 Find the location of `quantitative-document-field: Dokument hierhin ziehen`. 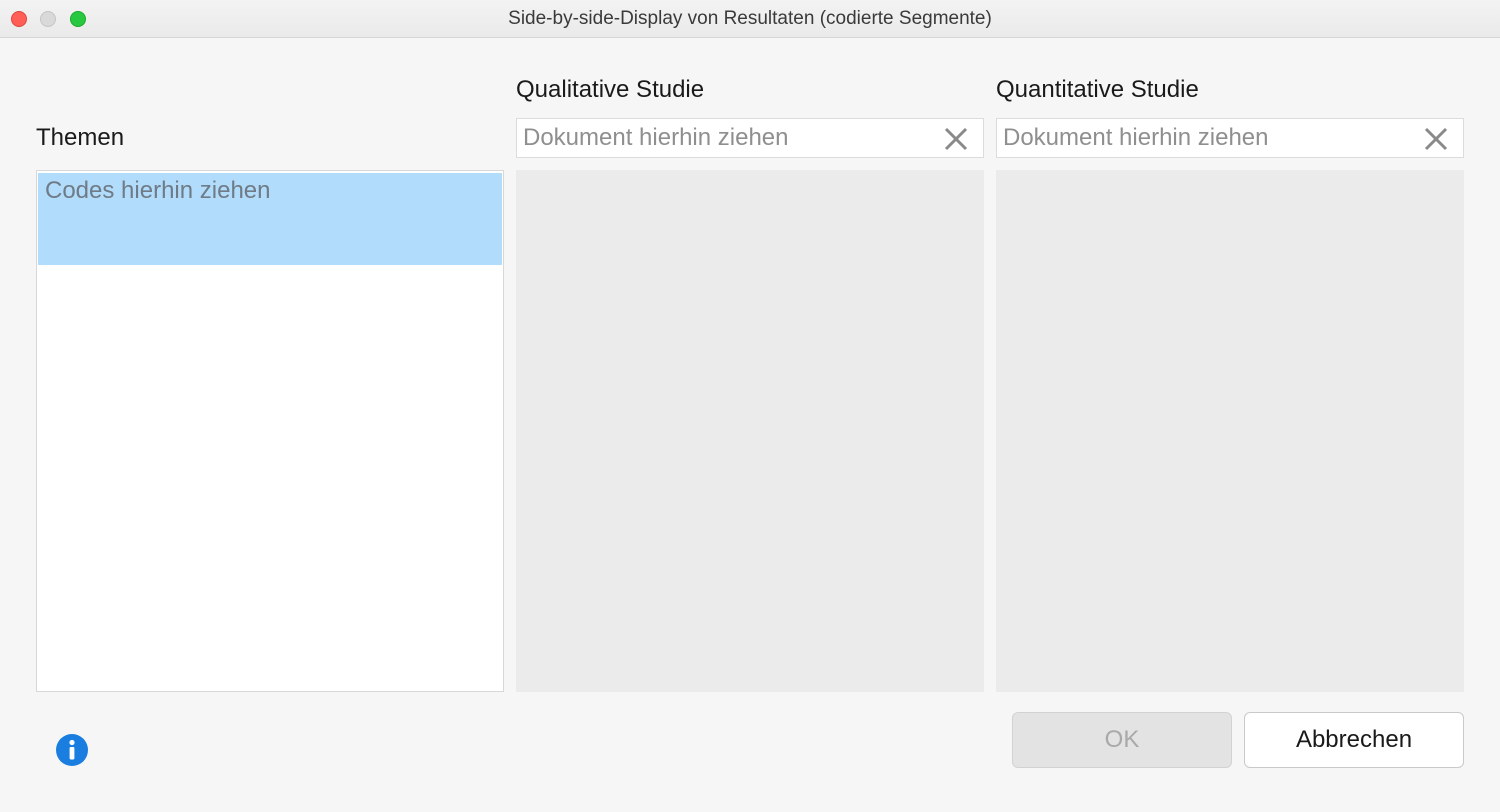

quantitative-document-field: Dokument hierhin ziehen is located at coordinates (1230, 138).